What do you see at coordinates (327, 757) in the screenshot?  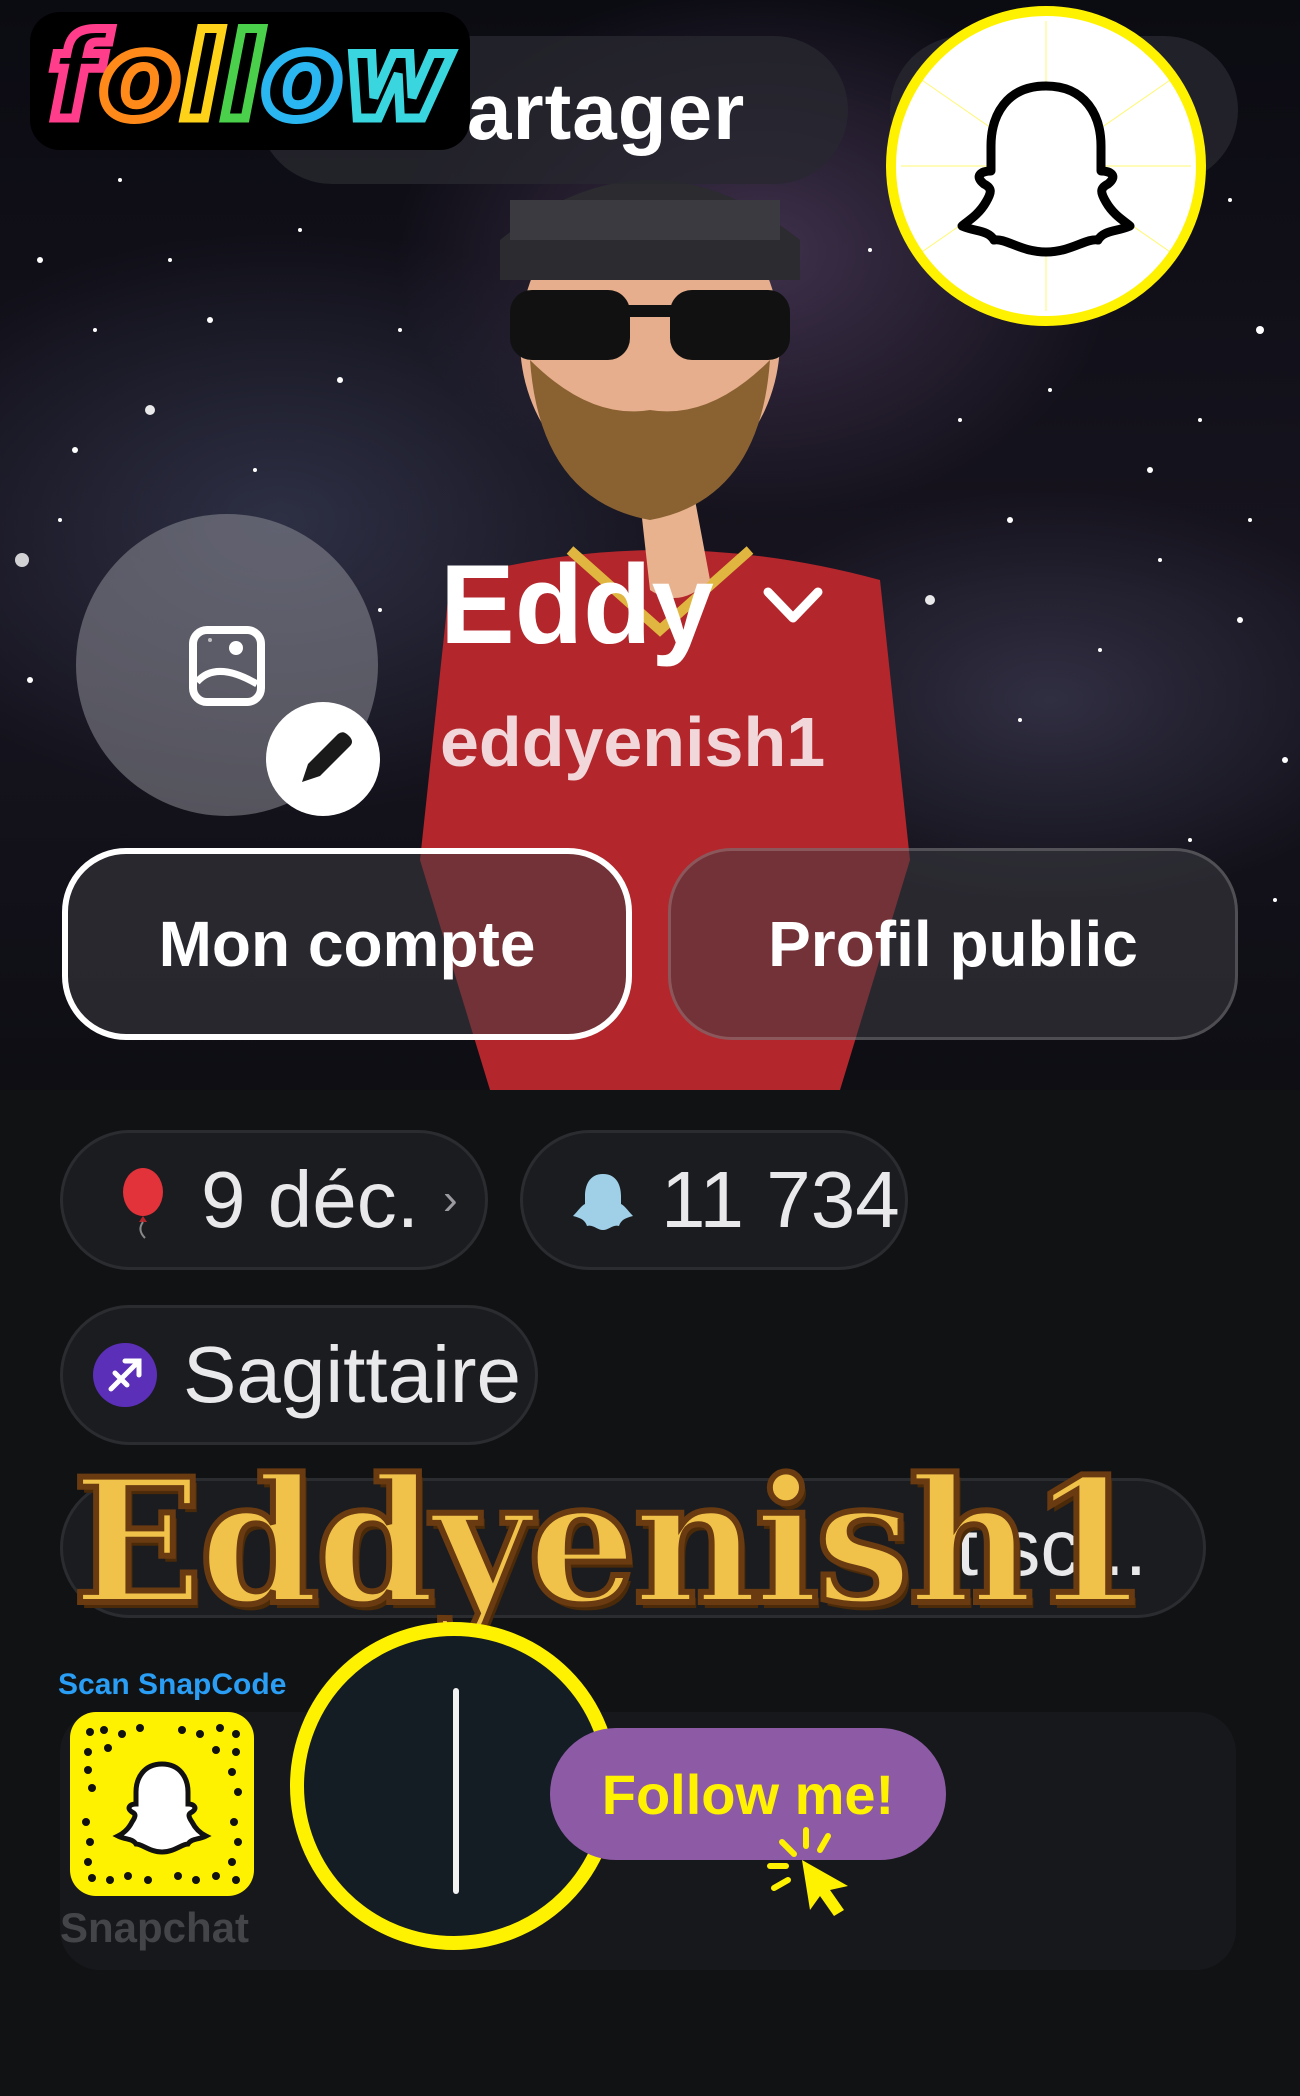 I see `pencil-icon` at bounding box center [327, 757].